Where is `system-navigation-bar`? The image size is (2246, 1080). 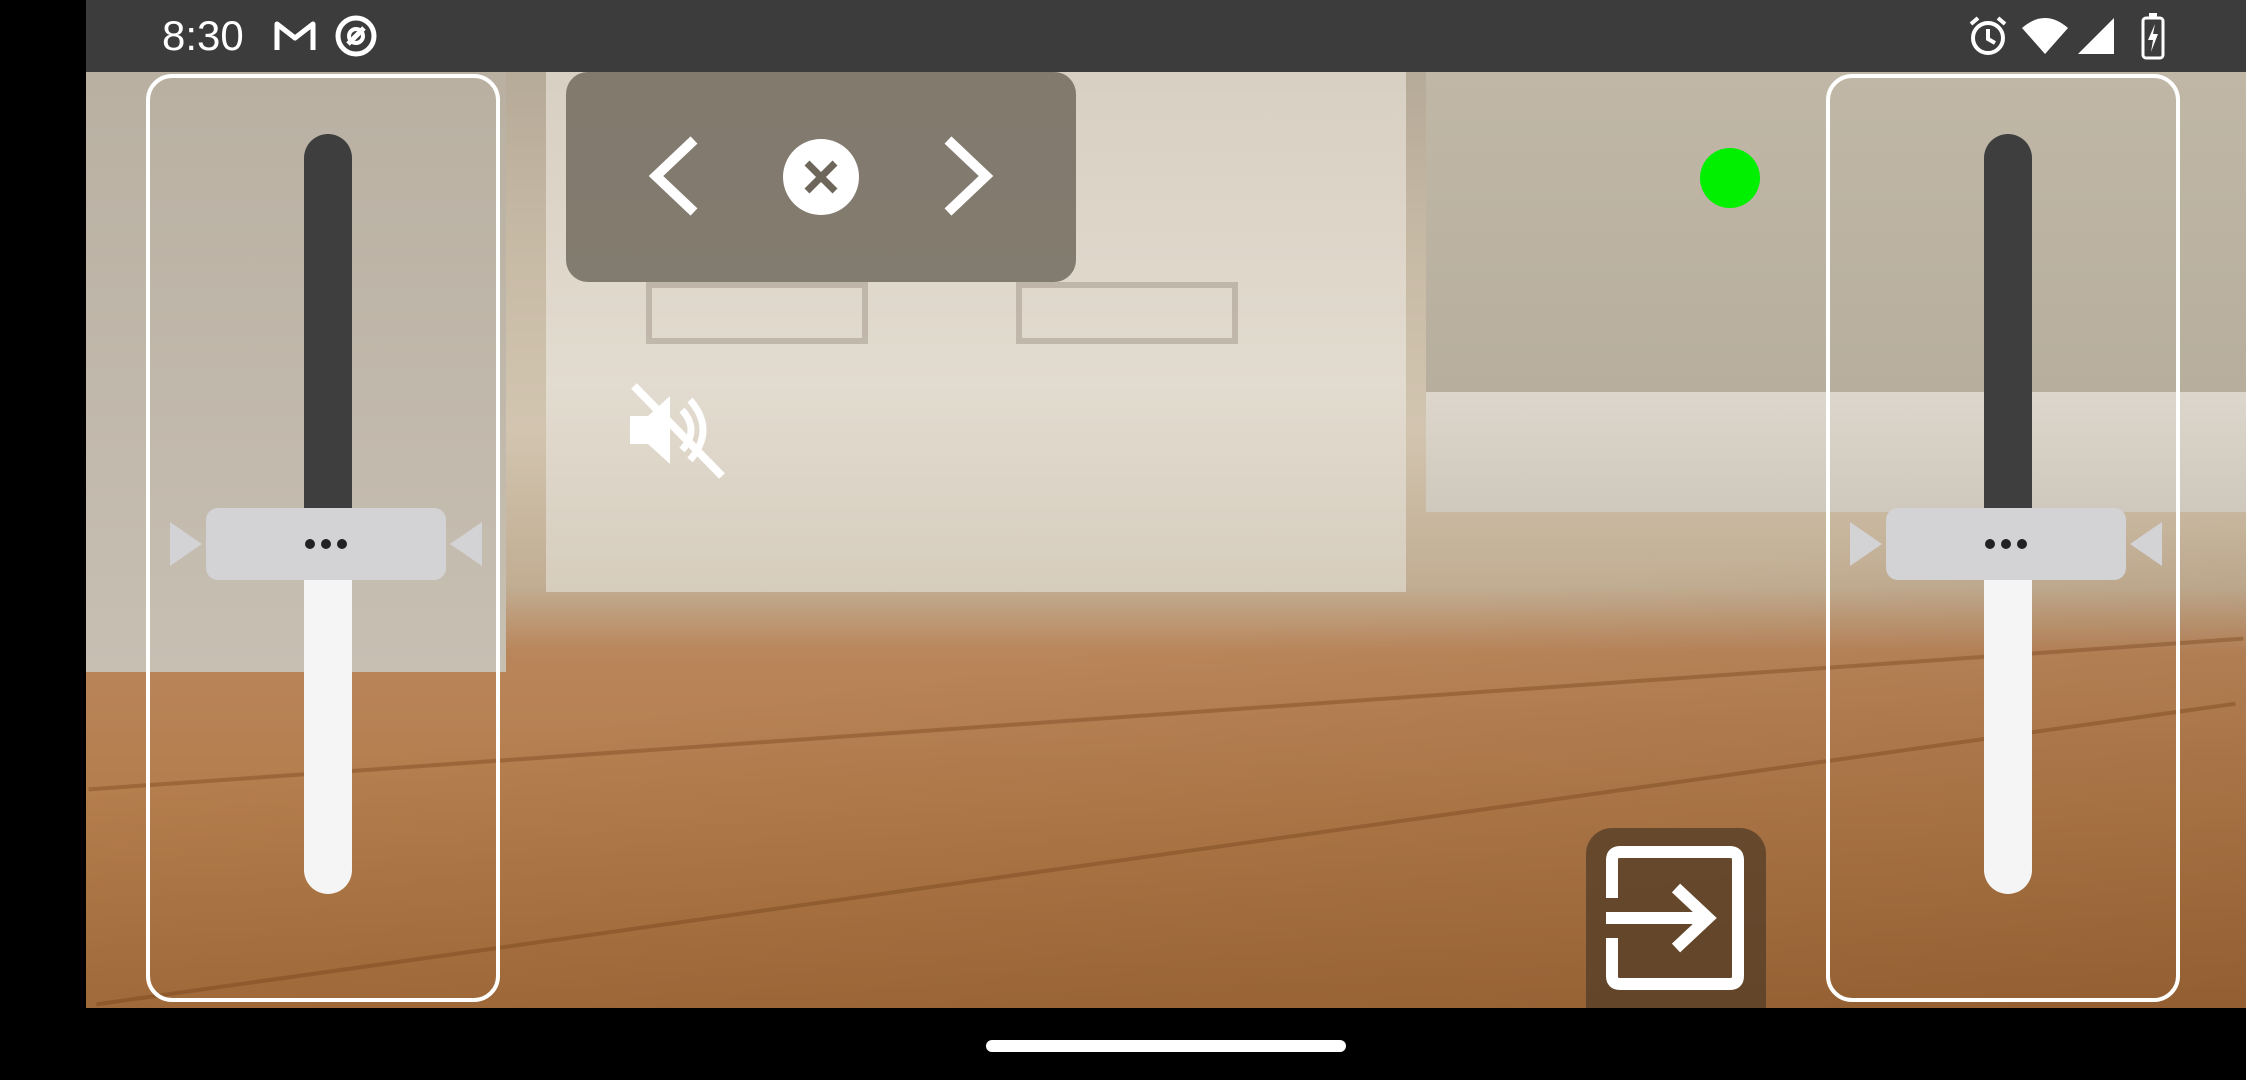 system-navigation-bar is located at coordinates (1166, 1044).